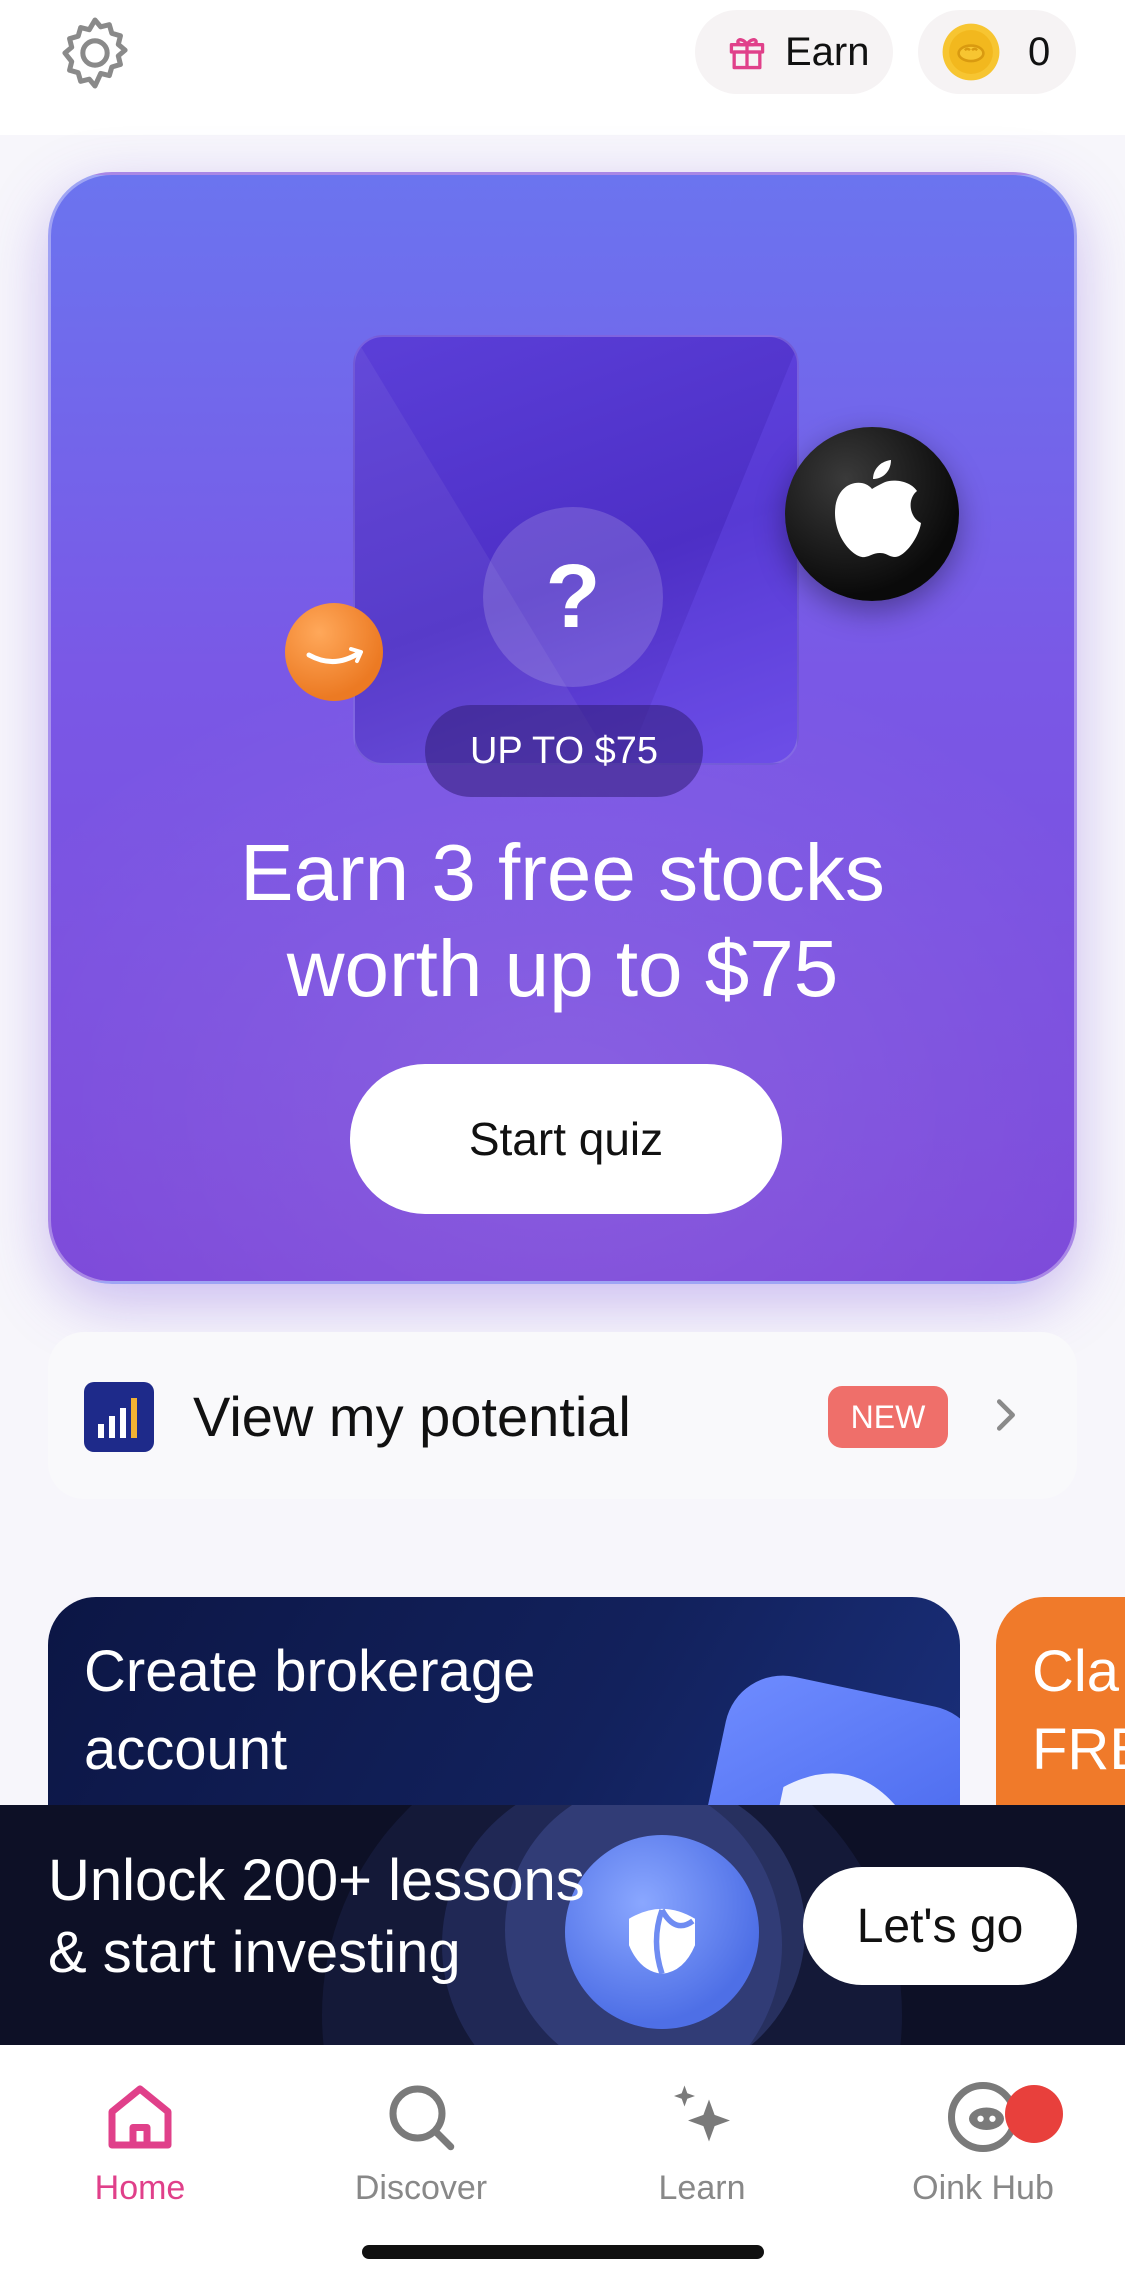 The height and width of the screenshot is (2284, 1125). What do you see at coordinates (821, 1740) in the screenshot?
I see `tulip-app-icon` at bounding box center [821, 1740].